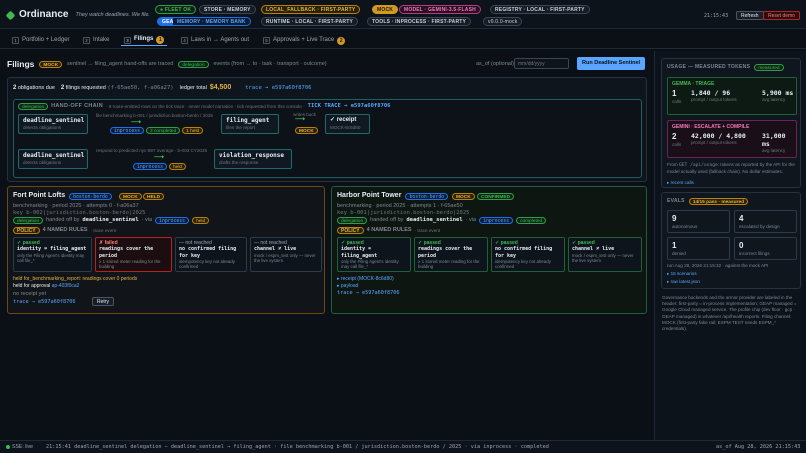  What do you see at coordinates (389, 230) in the screenshot?
I see `rules-label: 4 NAMED RULES` at bounding box center [389, 230].